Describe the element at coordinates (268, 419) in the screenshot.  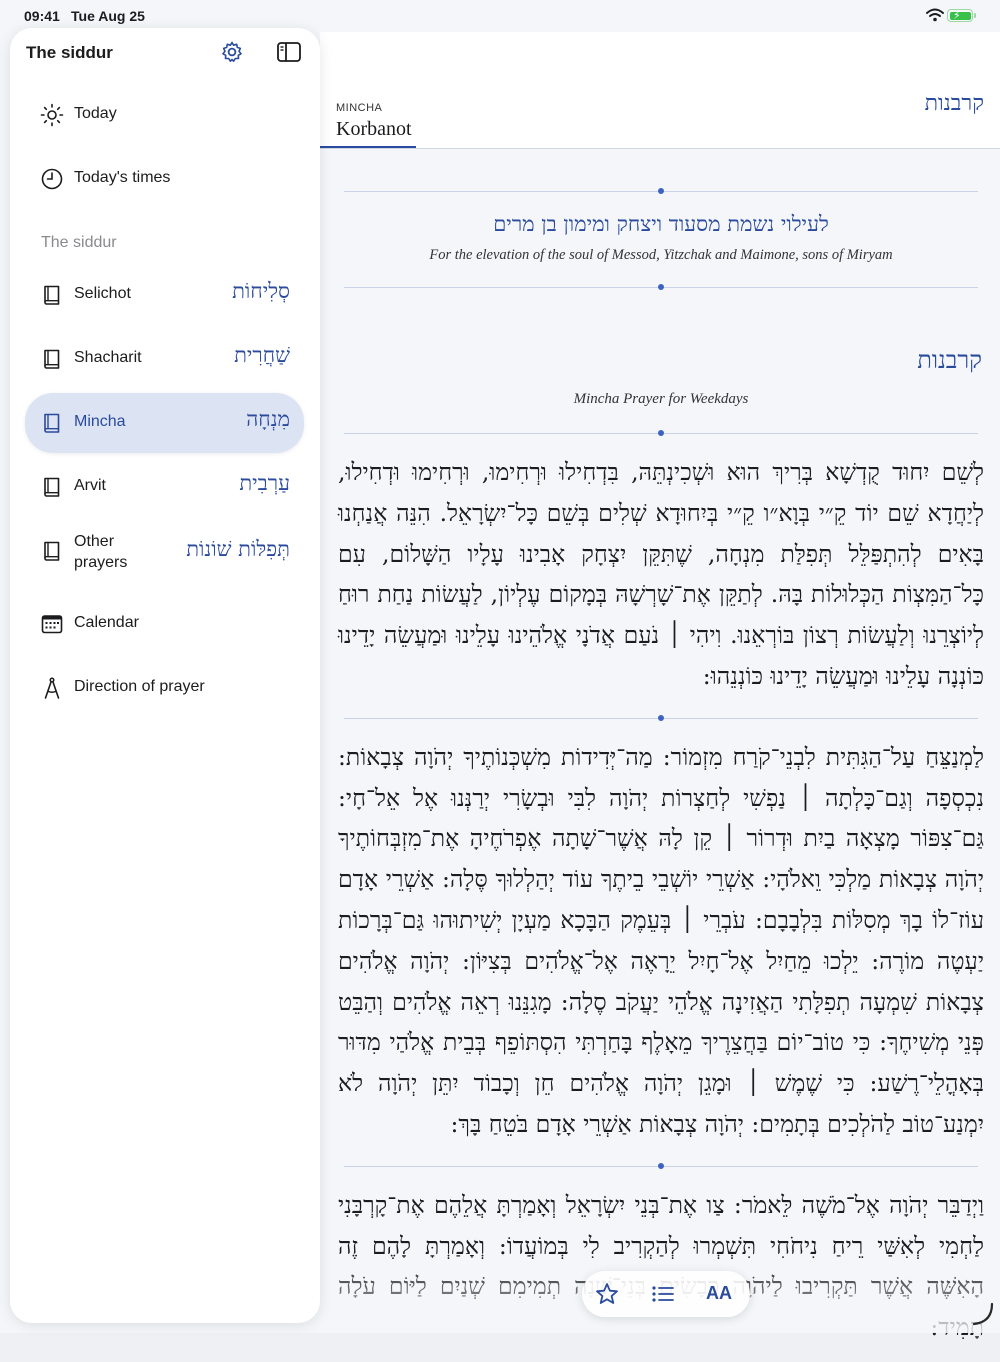
I see `sidebar-item-hebrew: מִנְחָה` at that location.